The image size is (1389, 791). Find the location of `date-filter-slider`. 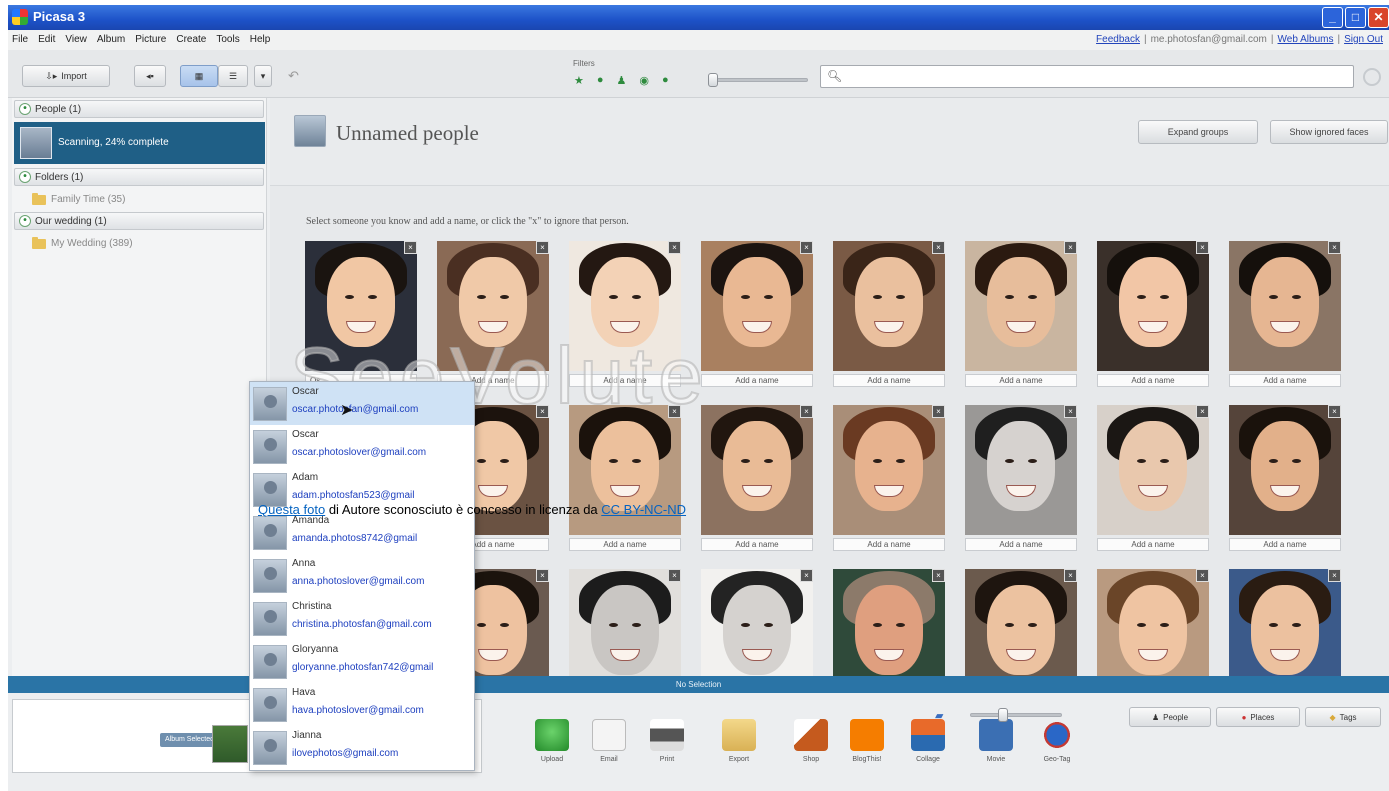

date-filter-slider is located at coordinates (758, 80).